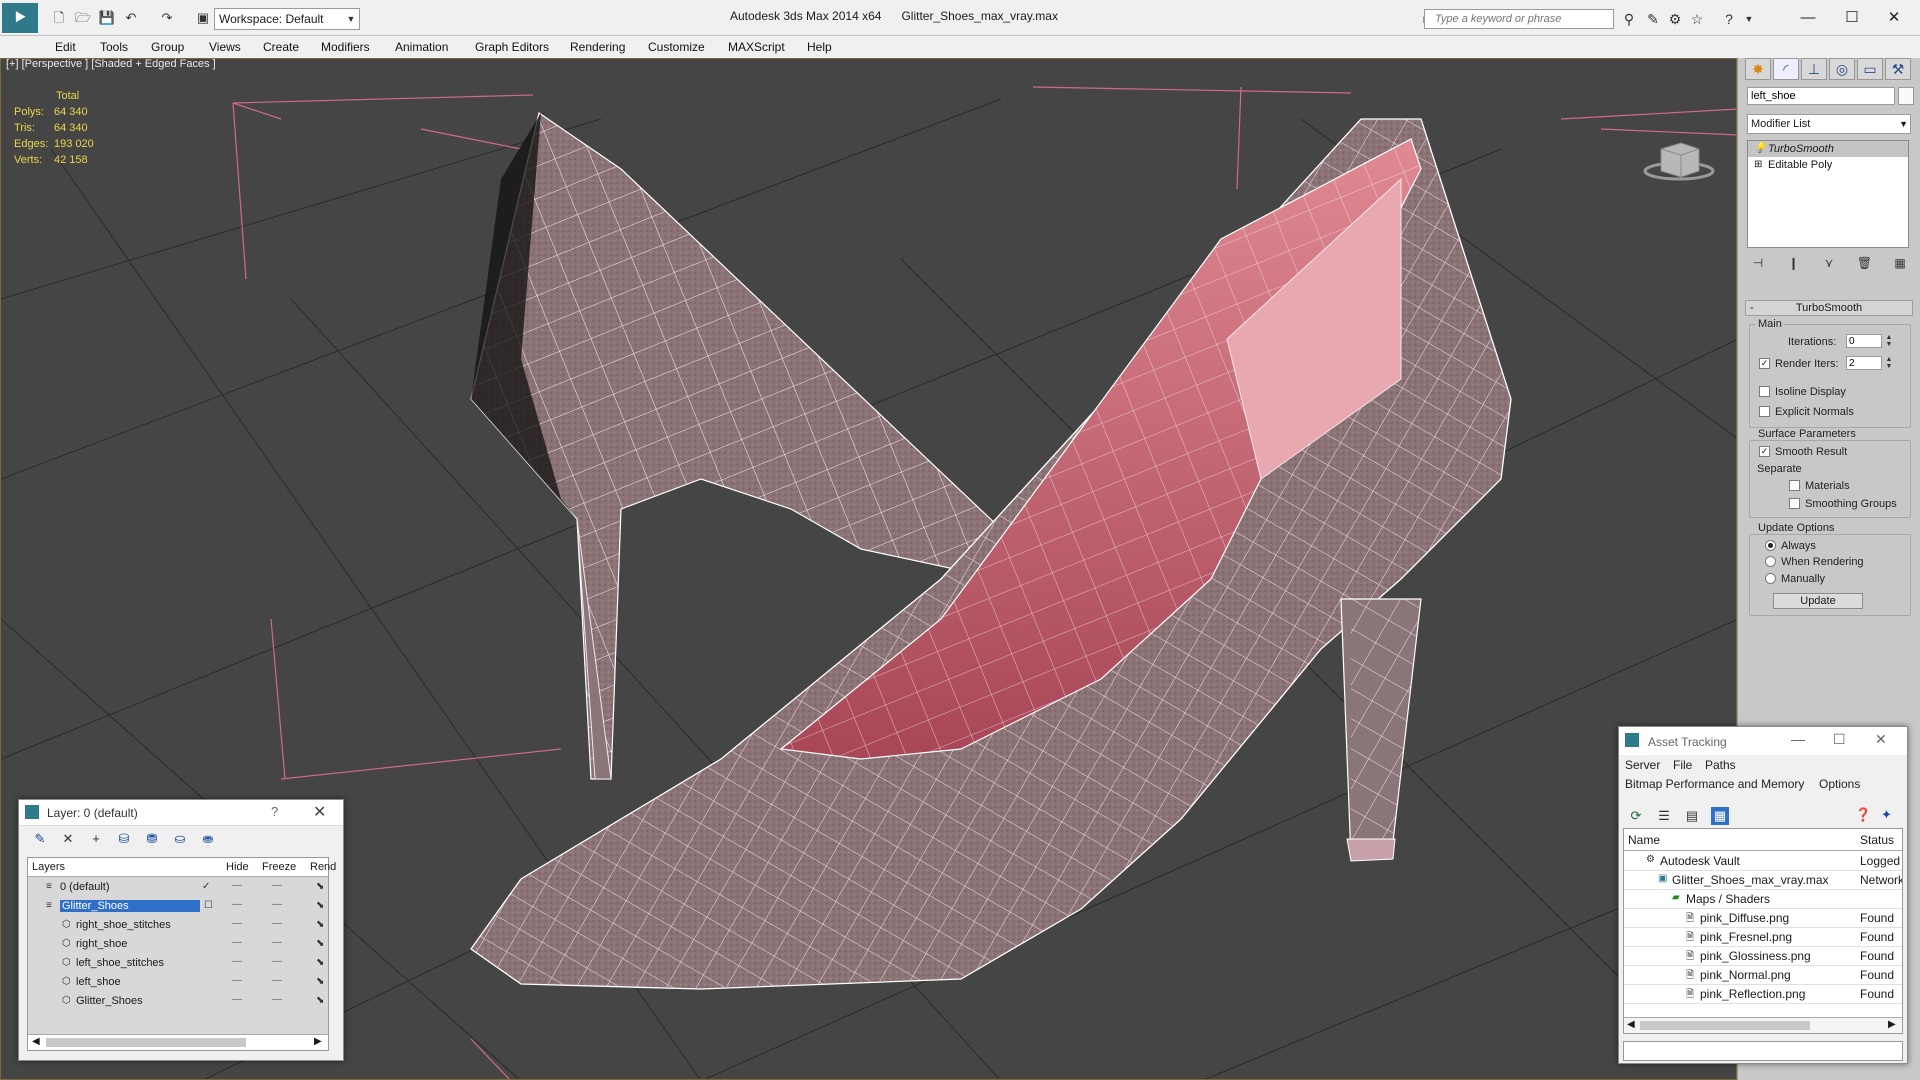 This screenshot has height=1080, width=1920. I want to click on column-header-freeze: Freeze, so click(279, 867).